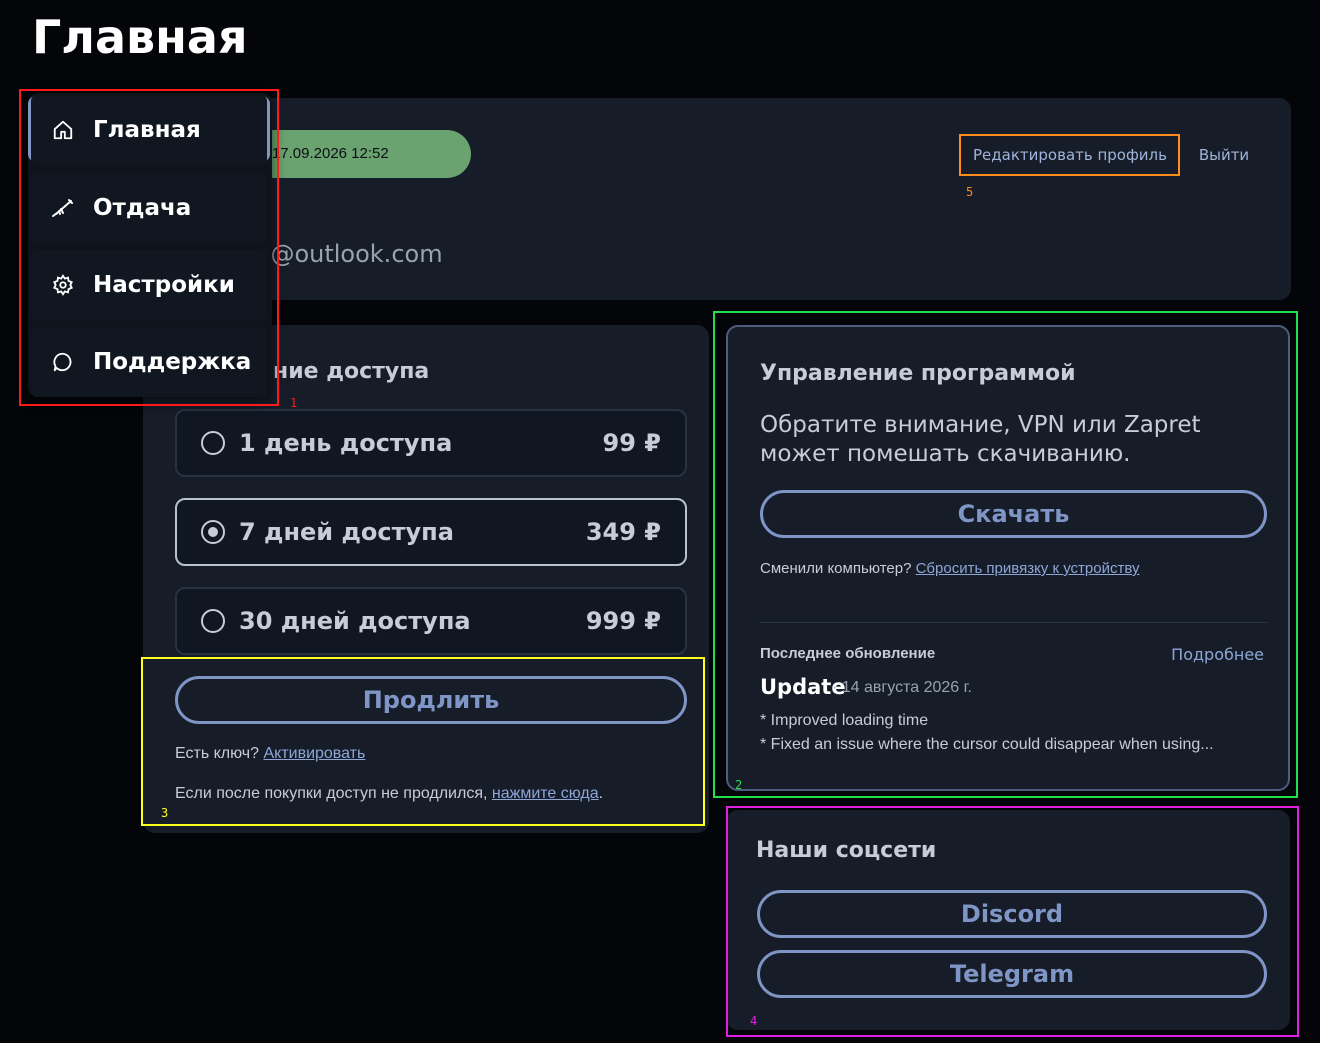  Describe the element at coordinates (165, 813) in the screenshot. I see `annotation-label-3: 3` at that location.